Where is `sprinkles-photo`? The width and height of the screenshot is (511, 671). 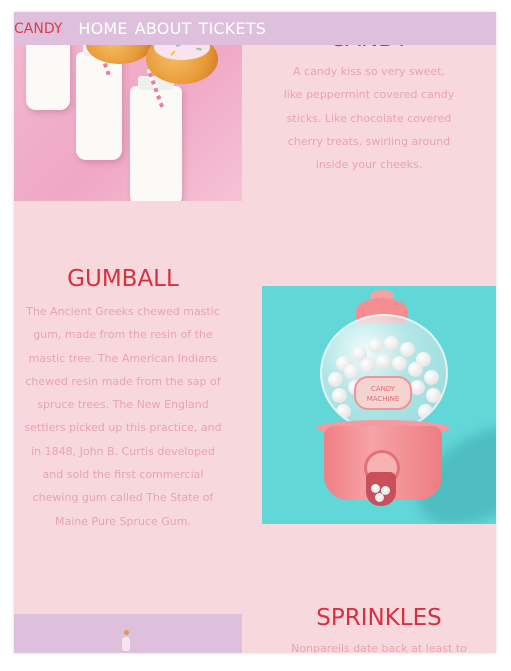
sprinkles-photo is located at coordinates (128, 633).